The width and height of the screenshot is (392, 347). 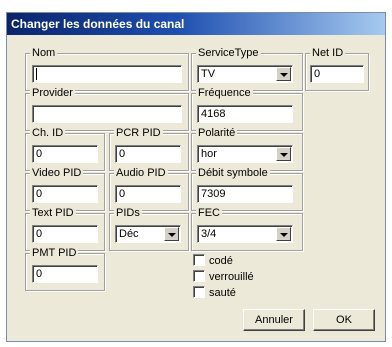 I want to click on pids-value: Déc, so click(x=129, y=234).